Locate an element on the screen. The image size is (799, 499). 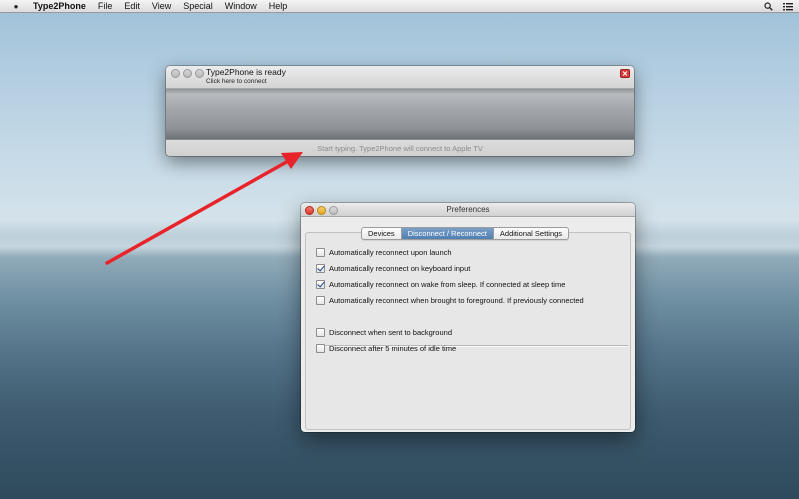
reconnect-on-launch-option: Automatically reconnect upon launch is located at coordinates (384, 252).